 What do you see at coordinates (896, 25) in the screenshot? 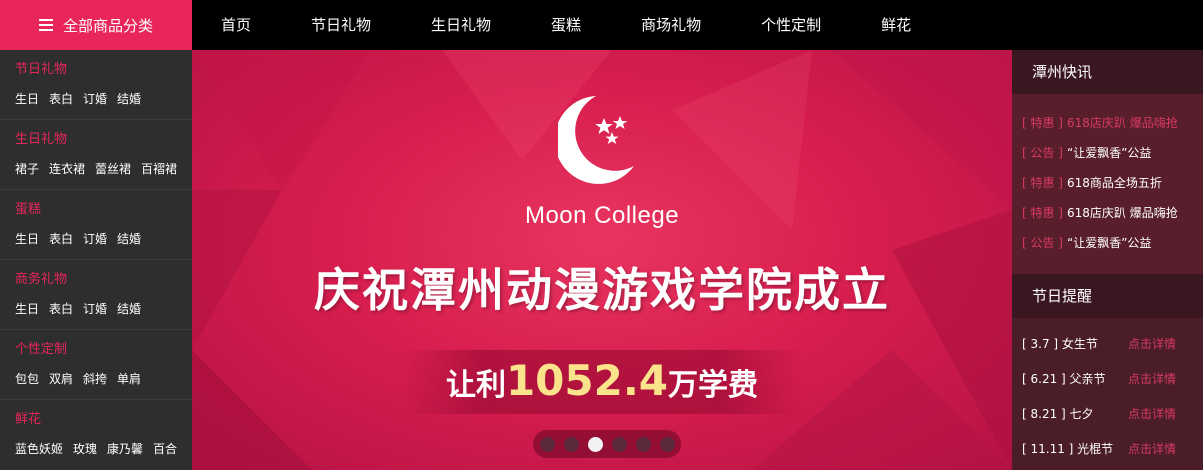
I see `nav-flowers: 鲜花` at bounding box center [896, 25].